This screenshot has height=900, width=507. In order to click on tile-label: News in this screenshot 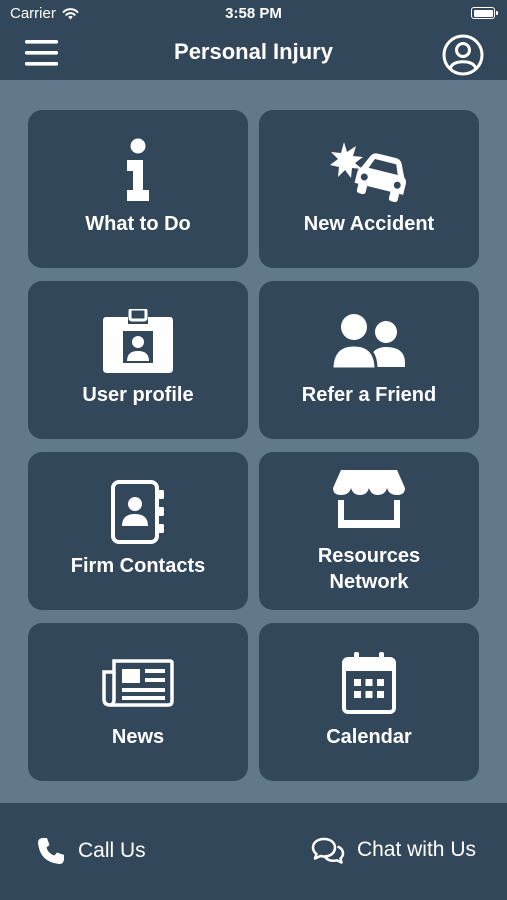, I will do `click(138, 737)`.